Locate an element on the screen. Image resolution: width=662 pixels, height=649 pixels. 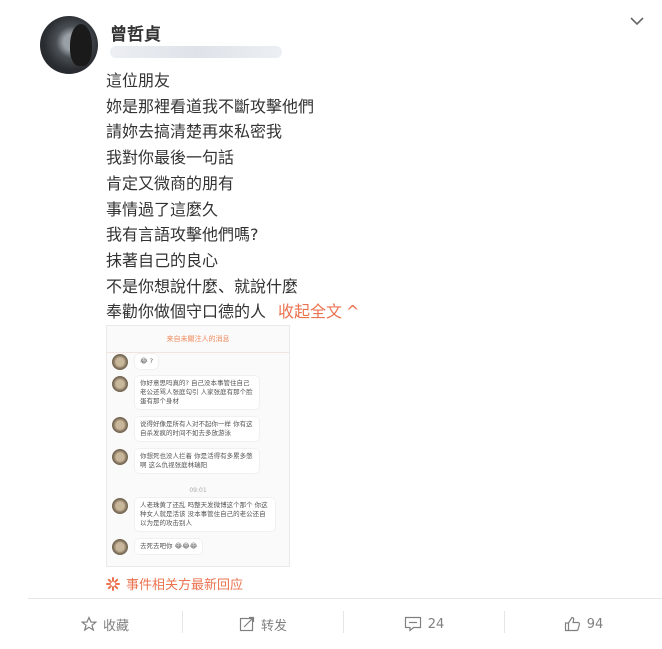
user-avatar is located at coordinates (69, 45).